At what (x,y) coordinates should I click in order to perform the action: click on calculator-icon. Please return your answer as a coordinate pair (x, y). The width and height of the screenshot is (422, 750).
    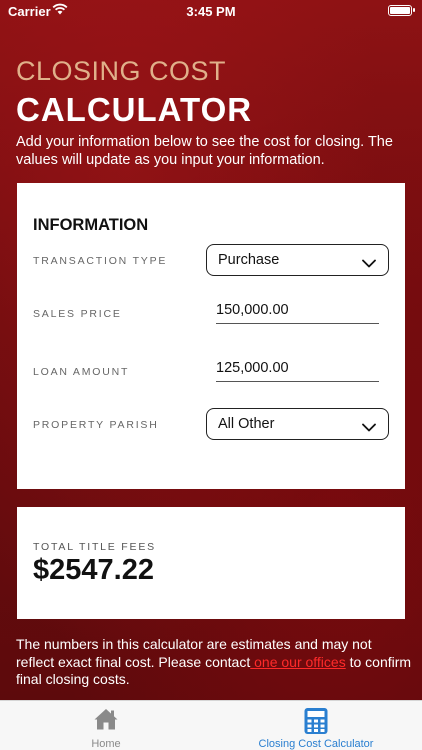
    Looking at the image, I should click on (316, 723).